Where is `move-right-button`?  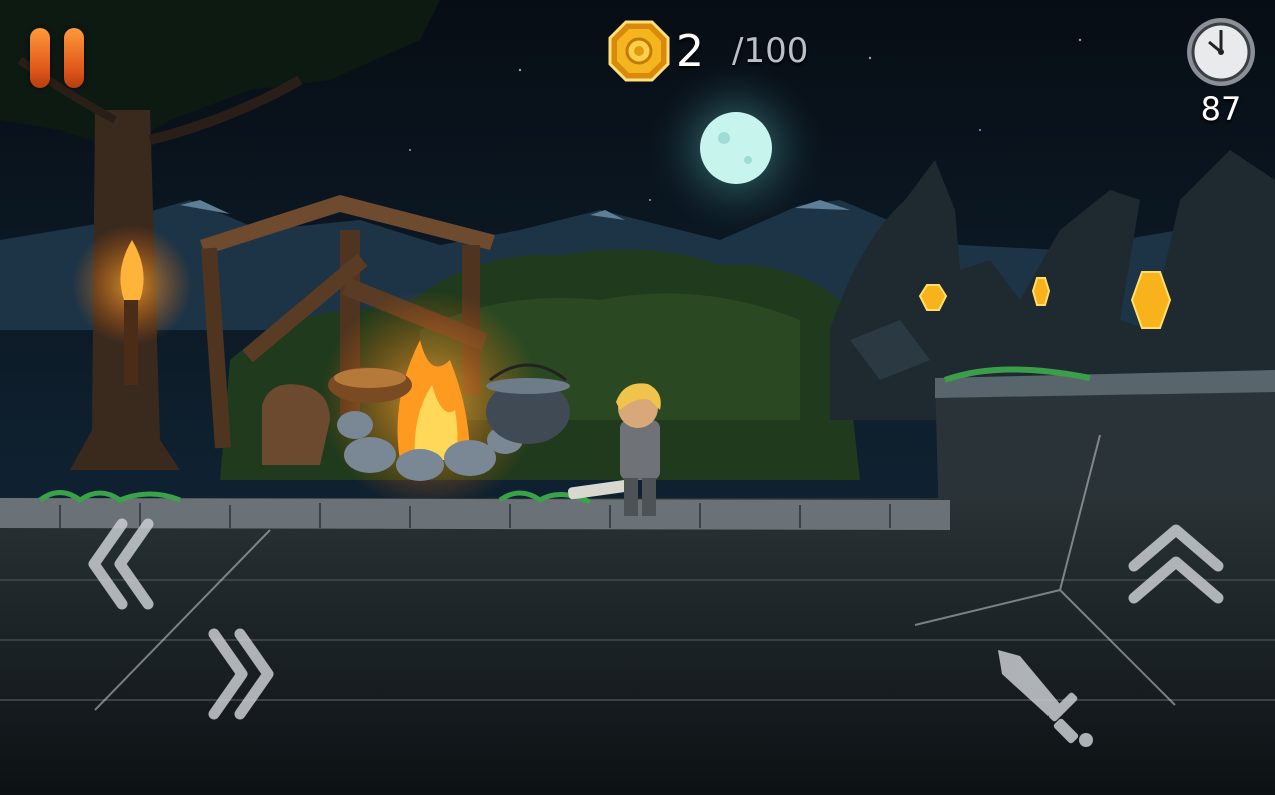
move-right-button is located at coordinates (240, 674).